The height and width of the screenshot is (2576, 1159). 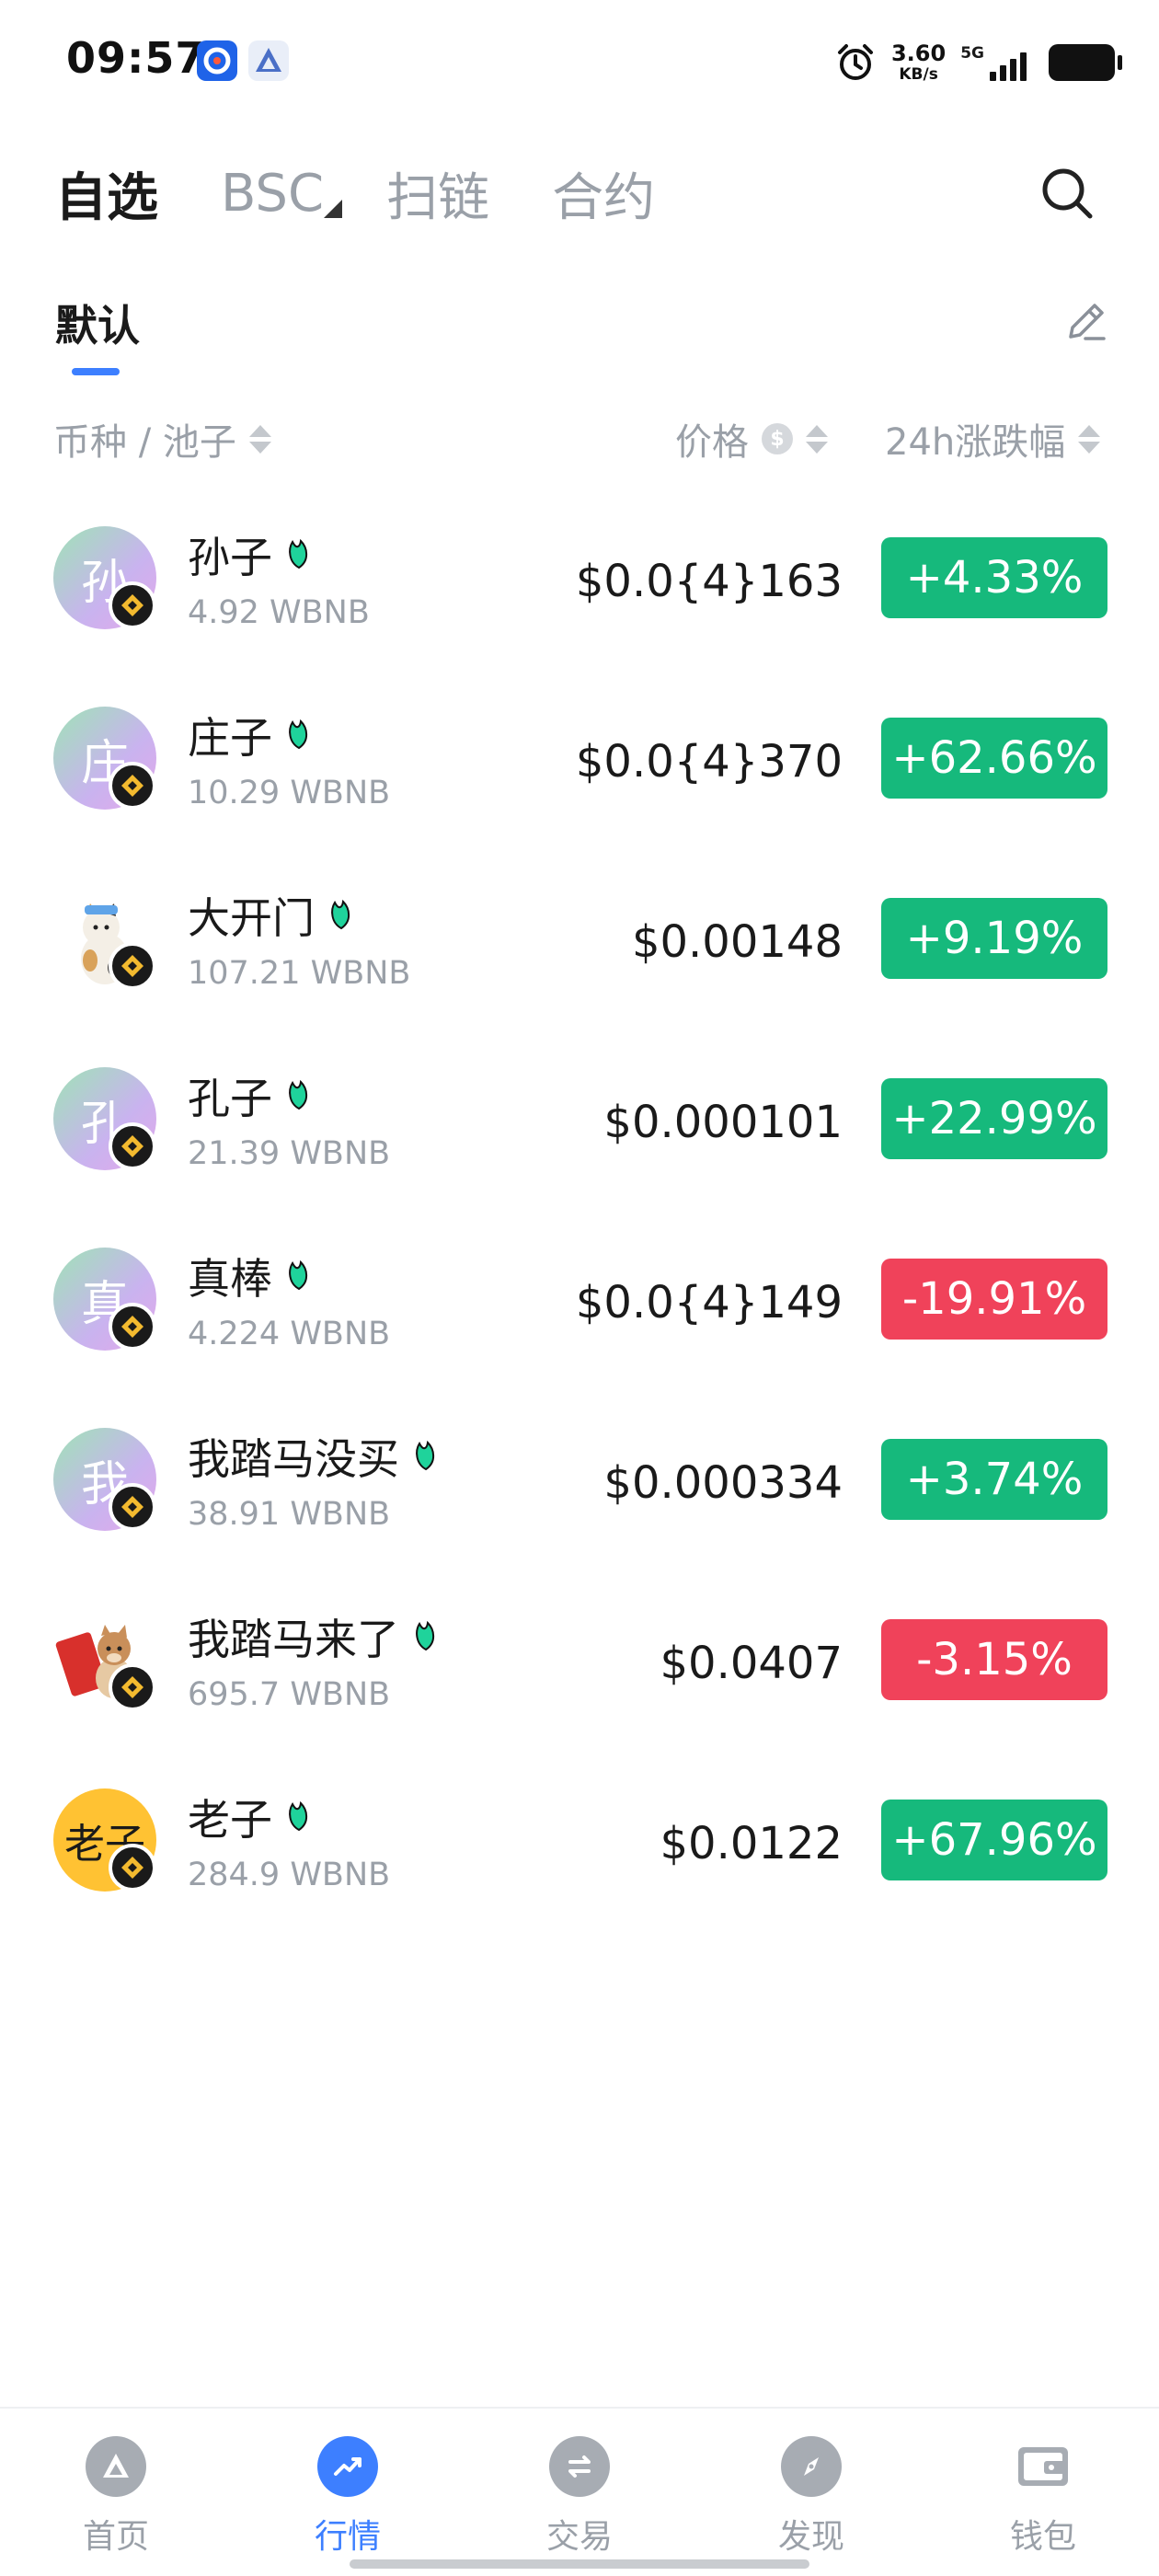 What do you see at coordinates (579, 2537) in the screenshot?
I see `nav-trade-label: 交易` at bounding box center [579, 2537].